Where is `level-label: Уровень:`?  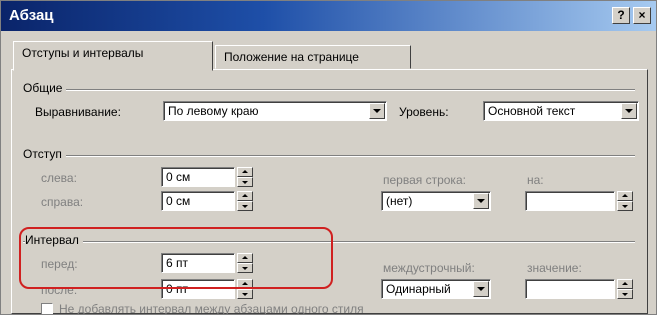
level-label: Уровень: is located at coordinates (424, 112).